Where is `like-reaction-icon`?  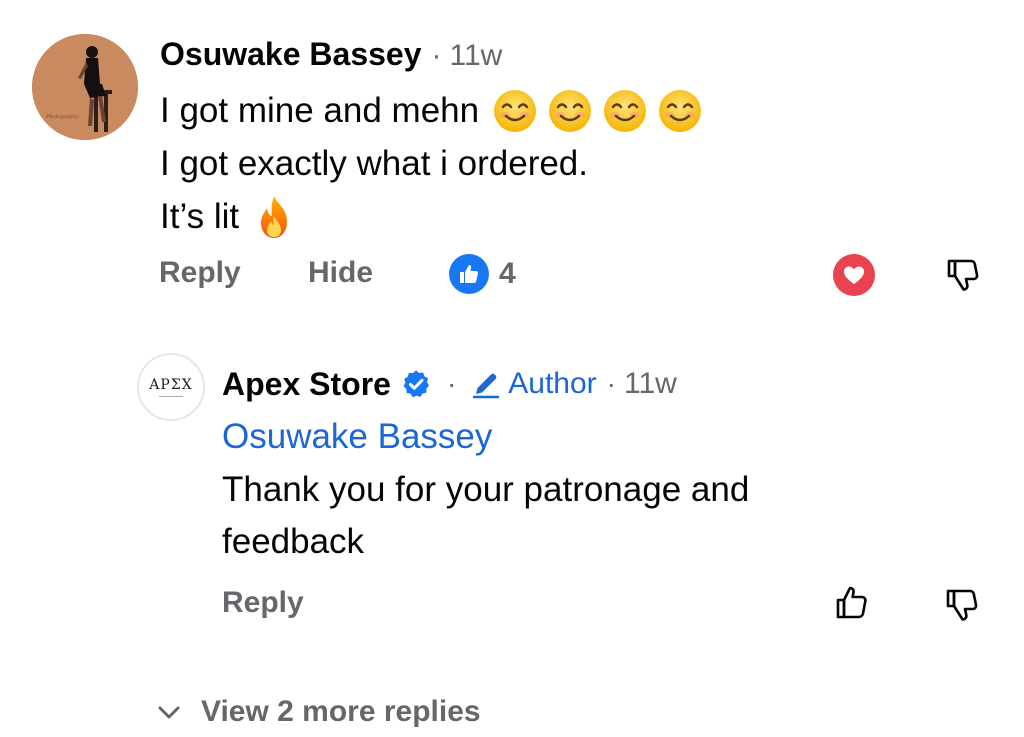
like-reaction-icon is located at coordinates (469, 274).